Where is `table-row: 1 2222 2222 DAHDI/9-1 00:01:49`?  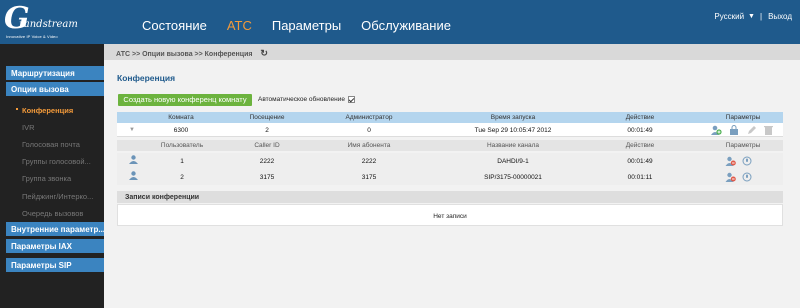
table-row: 1 2222 2222 DAHDI/9-1 00:01:49 is located at coordinates (450, 161).